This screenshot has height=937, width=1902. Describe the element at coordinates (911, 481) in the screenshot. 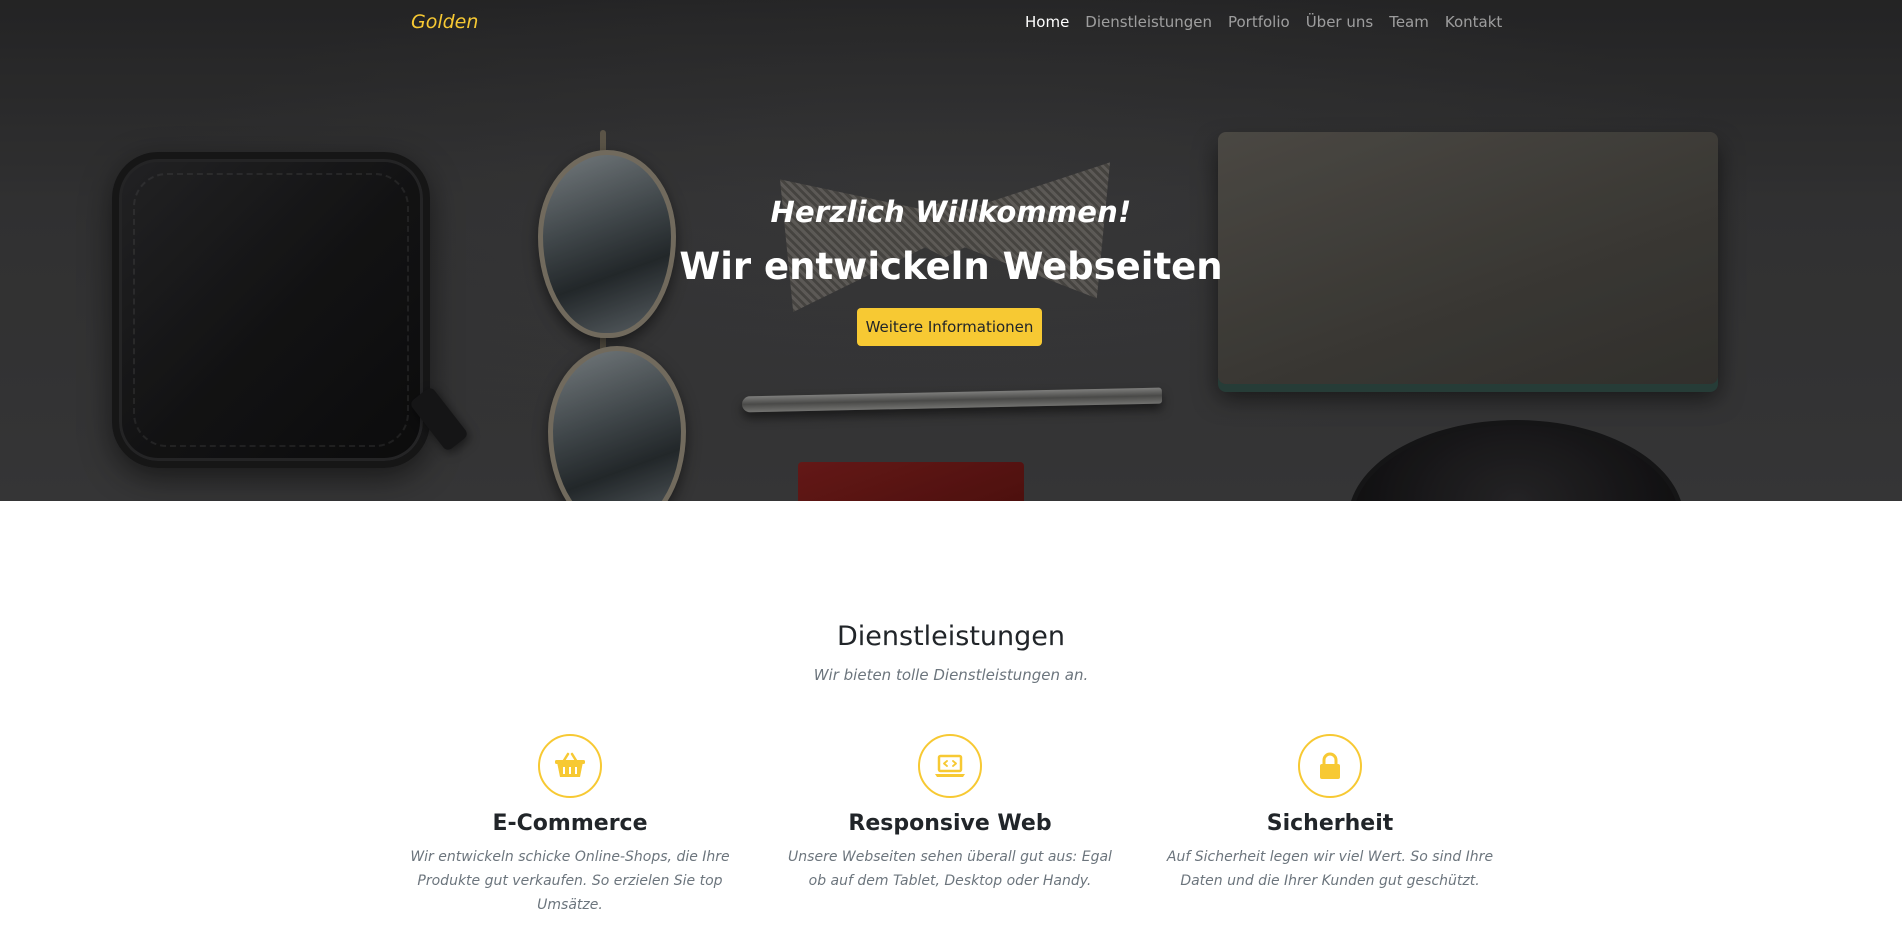

I see `card-graphic` at that location.